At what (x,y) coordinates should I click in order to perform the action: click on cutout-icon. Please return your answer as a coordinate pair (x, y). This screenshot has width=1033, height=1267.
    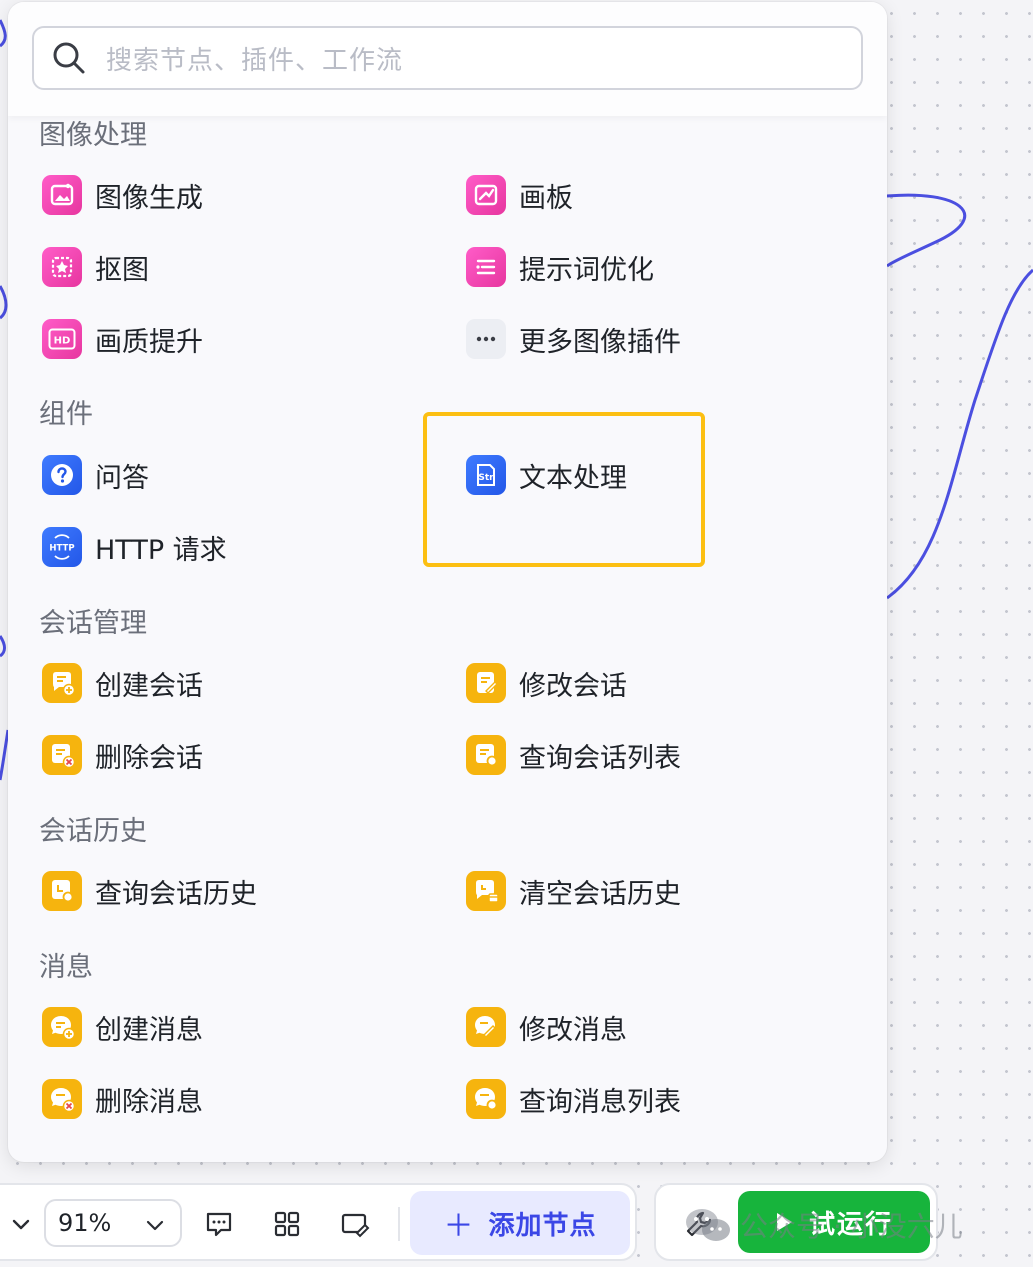
    Looking at the image, I should click on (62, 267).